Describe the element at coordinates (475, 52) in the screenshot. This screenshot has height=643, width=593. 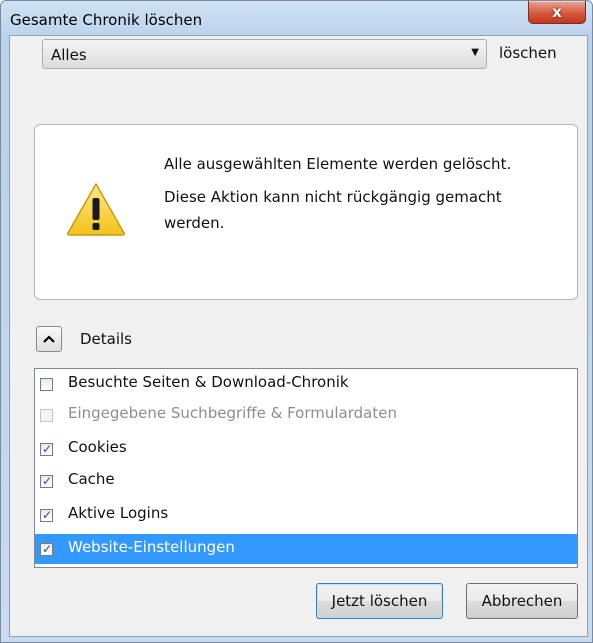
I see `dropdown-arrow-icon: ▼` at that location.